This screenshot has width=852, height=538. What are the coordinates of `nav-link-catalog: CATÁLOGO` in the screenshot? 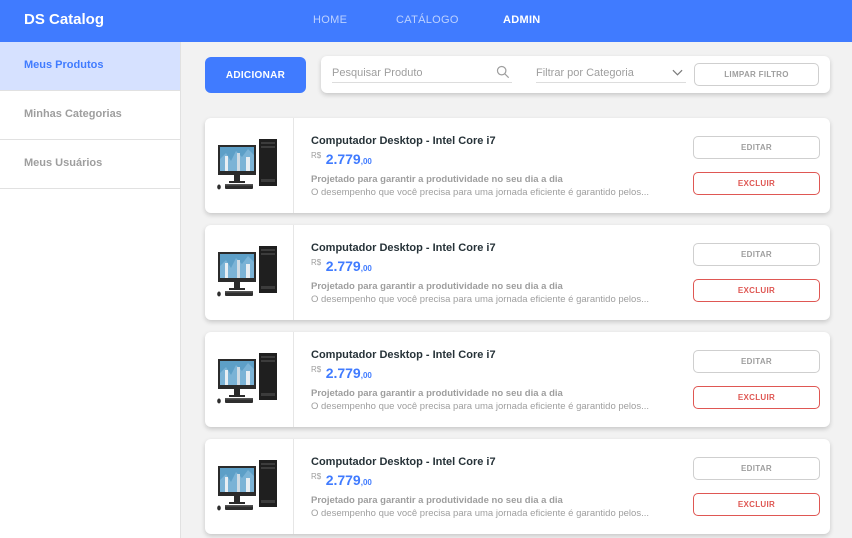 It's located at (427, 20).